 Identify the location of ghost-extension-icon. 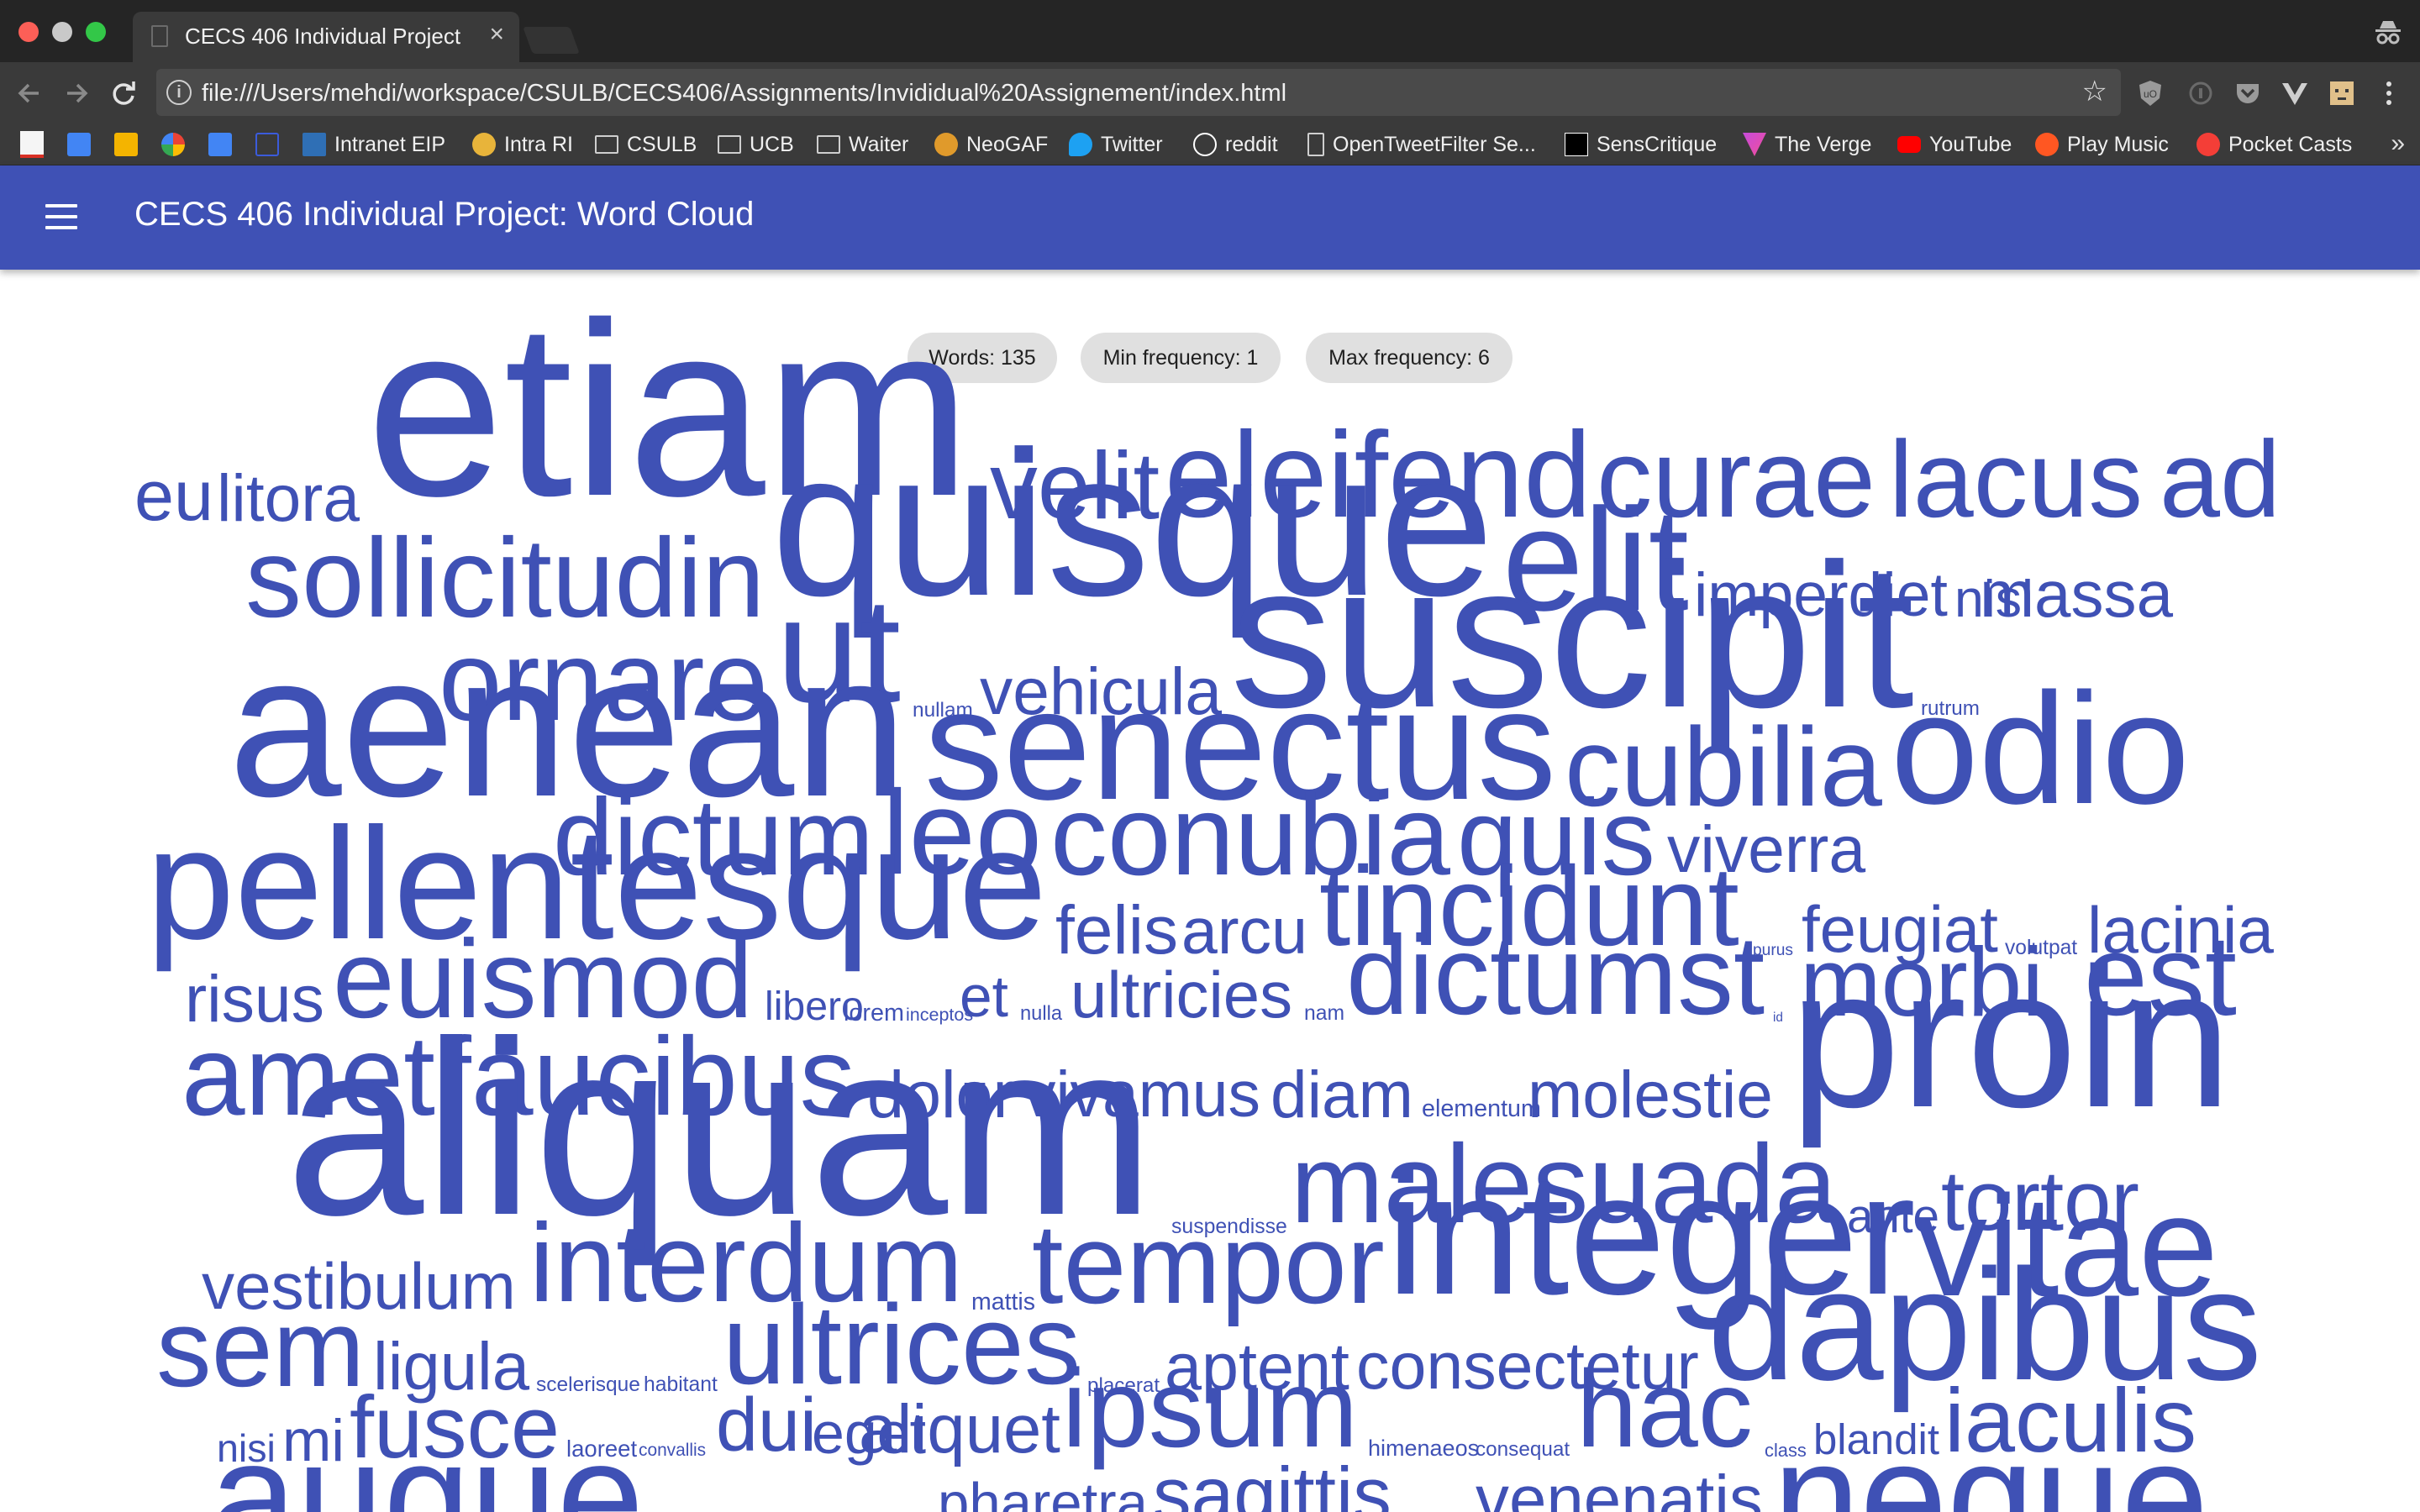
(2201, 93).